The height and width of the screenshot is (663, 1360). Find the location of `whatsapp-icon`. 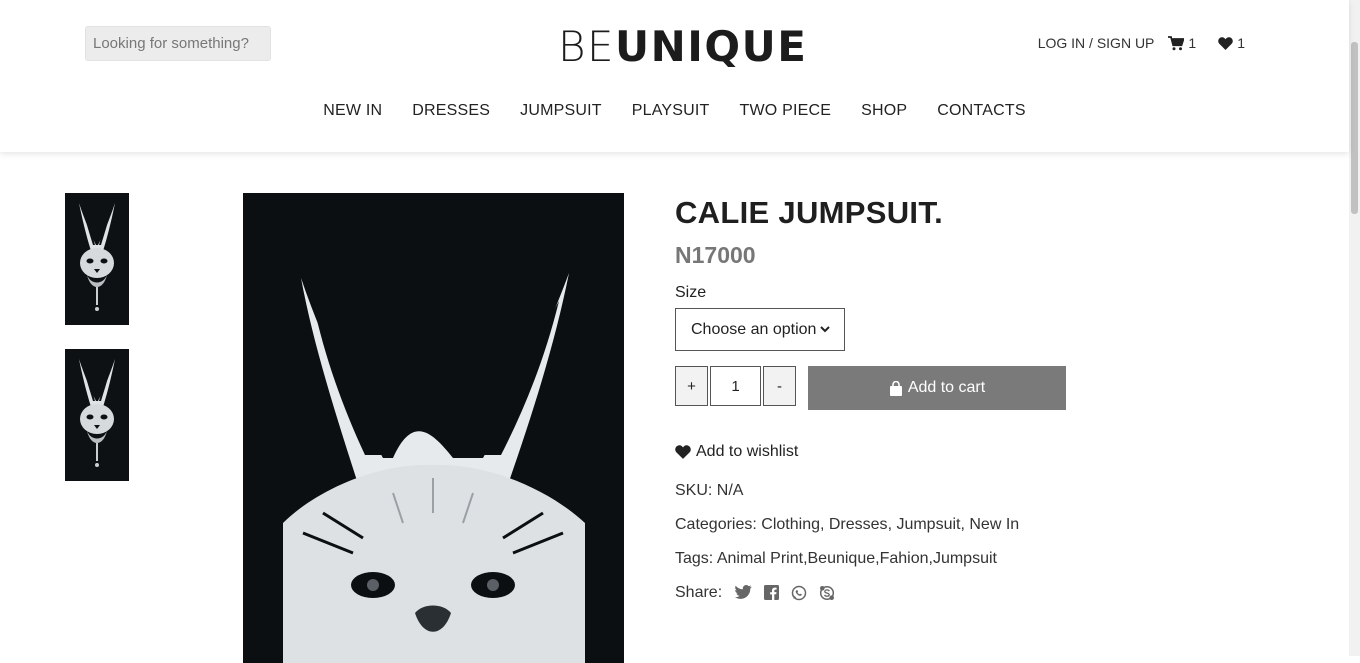

whatsapp-icon is located at coordinates (799, 593).